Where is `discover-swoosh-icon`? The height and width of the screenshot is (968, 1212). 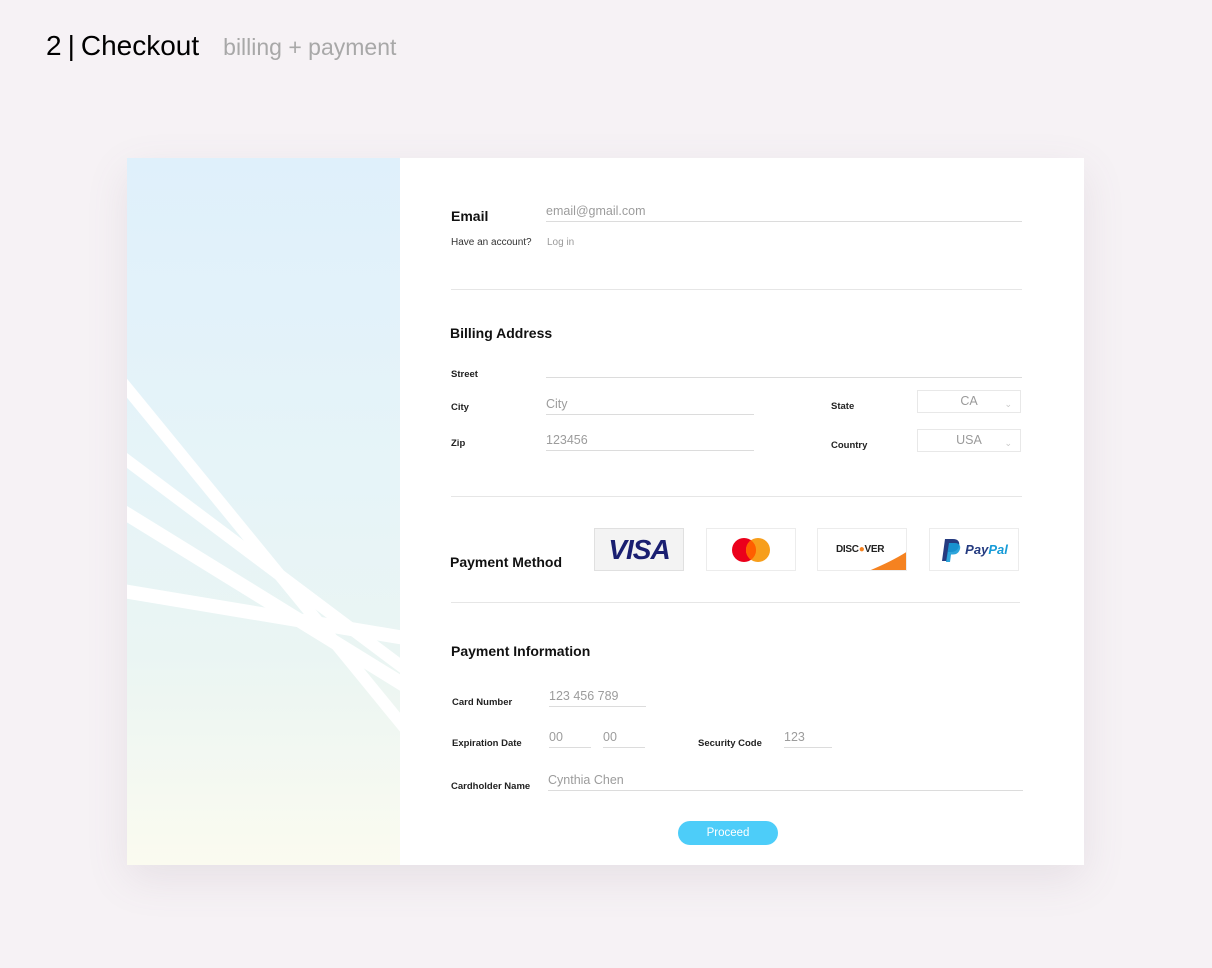
discover-swoosh-icon is located at coordinates (888, 561).